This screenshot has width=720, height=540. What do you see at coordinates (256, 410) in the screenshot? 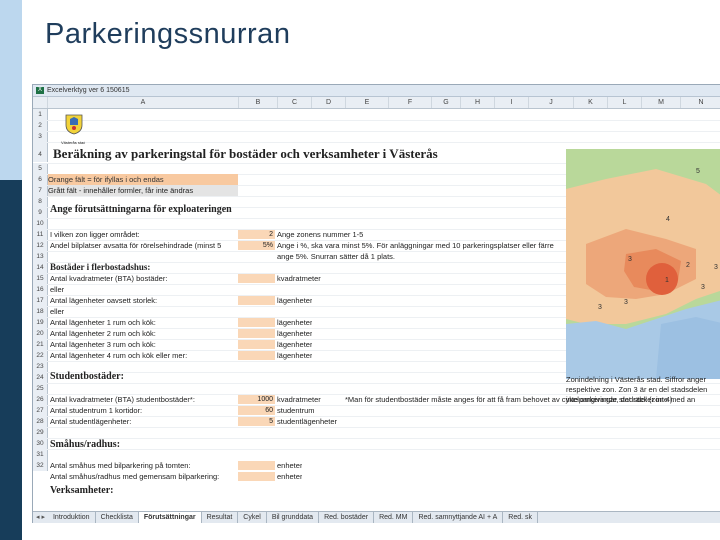
I see `input-student-rooms: 60` at bounding box center [256, 410].